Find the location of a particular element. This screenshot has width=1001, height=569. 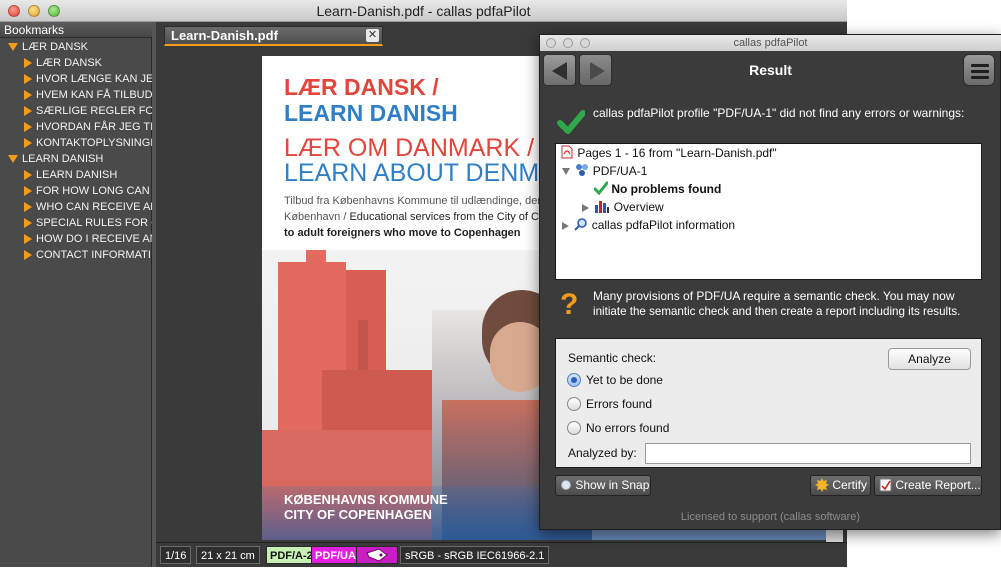

tree-row-no-problems: No problems found is located at coordinates (657, 189).